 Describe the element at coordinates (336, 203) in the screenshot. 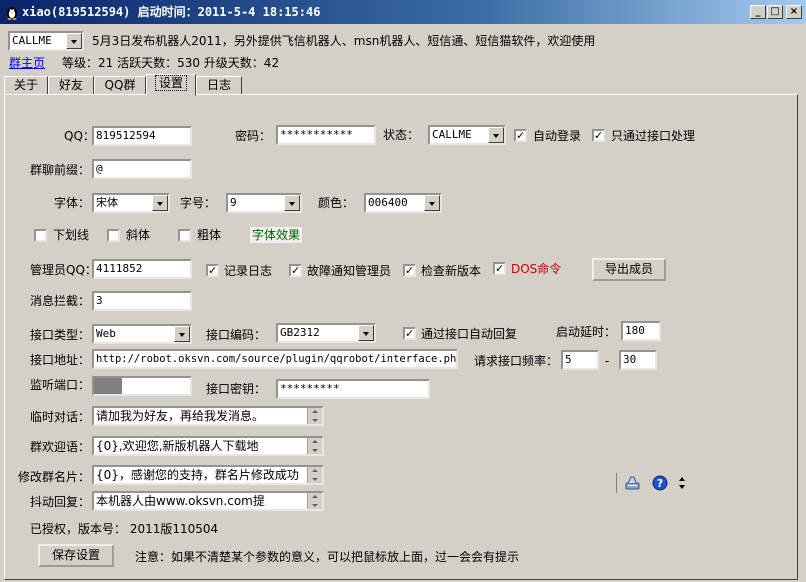

I see `color-label: 颜色：` at that location.